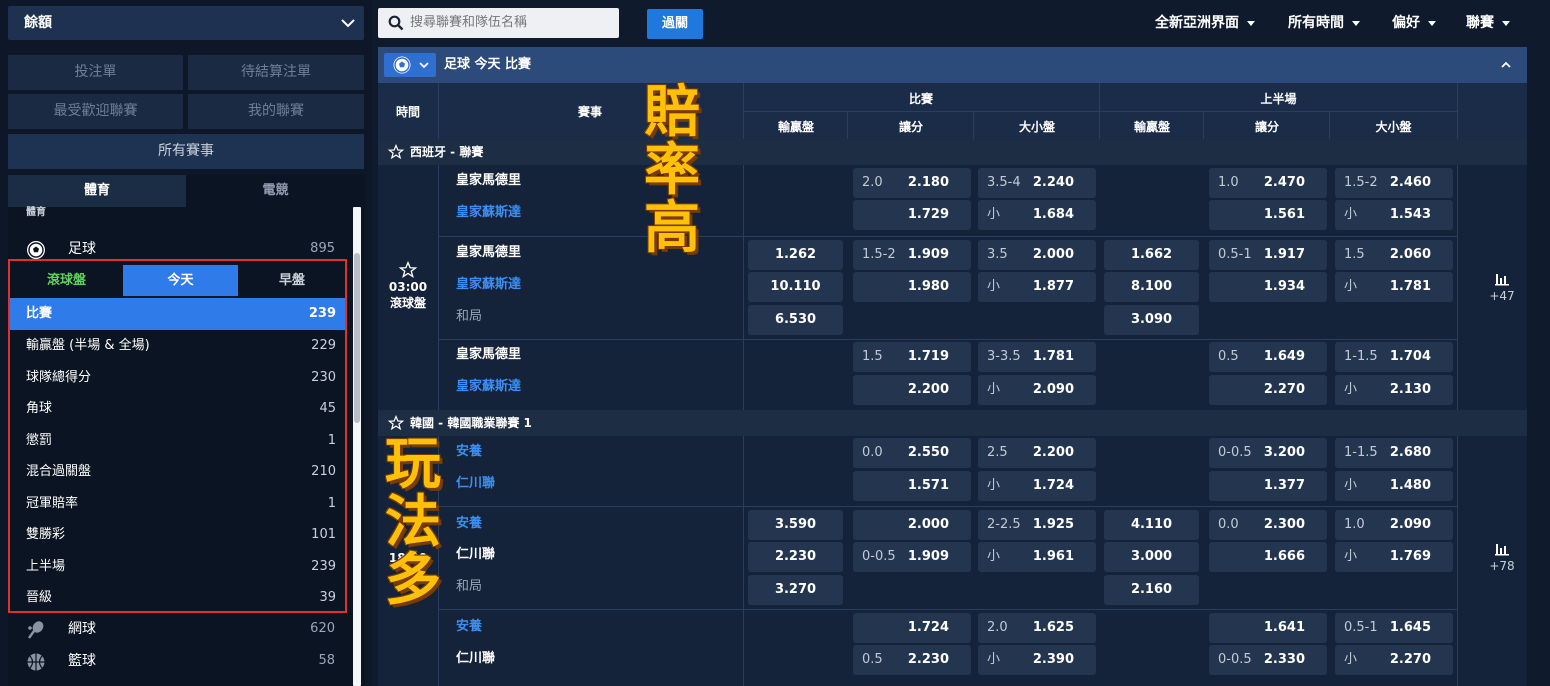 The height and width of the screenshot is (686, 1550). Describe the element at coordinates (1268, 357) in the screenshot. I see `odds-button: 0.5 1.649` at that location.